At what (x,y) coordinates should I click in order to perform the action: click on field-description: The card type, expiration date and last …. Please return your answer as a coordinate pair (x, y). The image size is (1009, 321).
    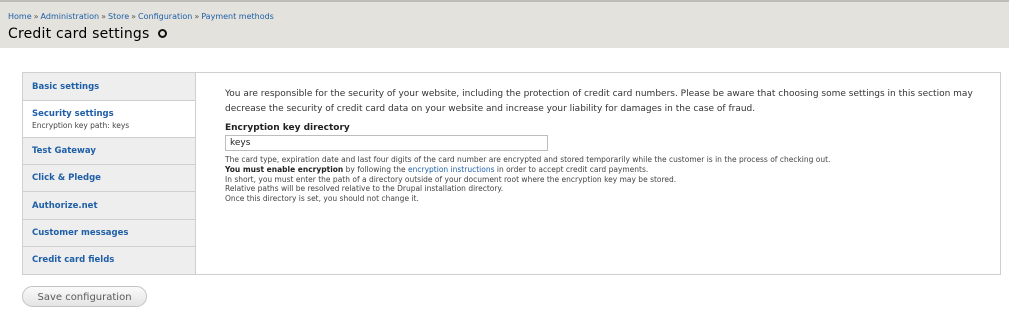
    Looking at the image, I should click on (605, 179).